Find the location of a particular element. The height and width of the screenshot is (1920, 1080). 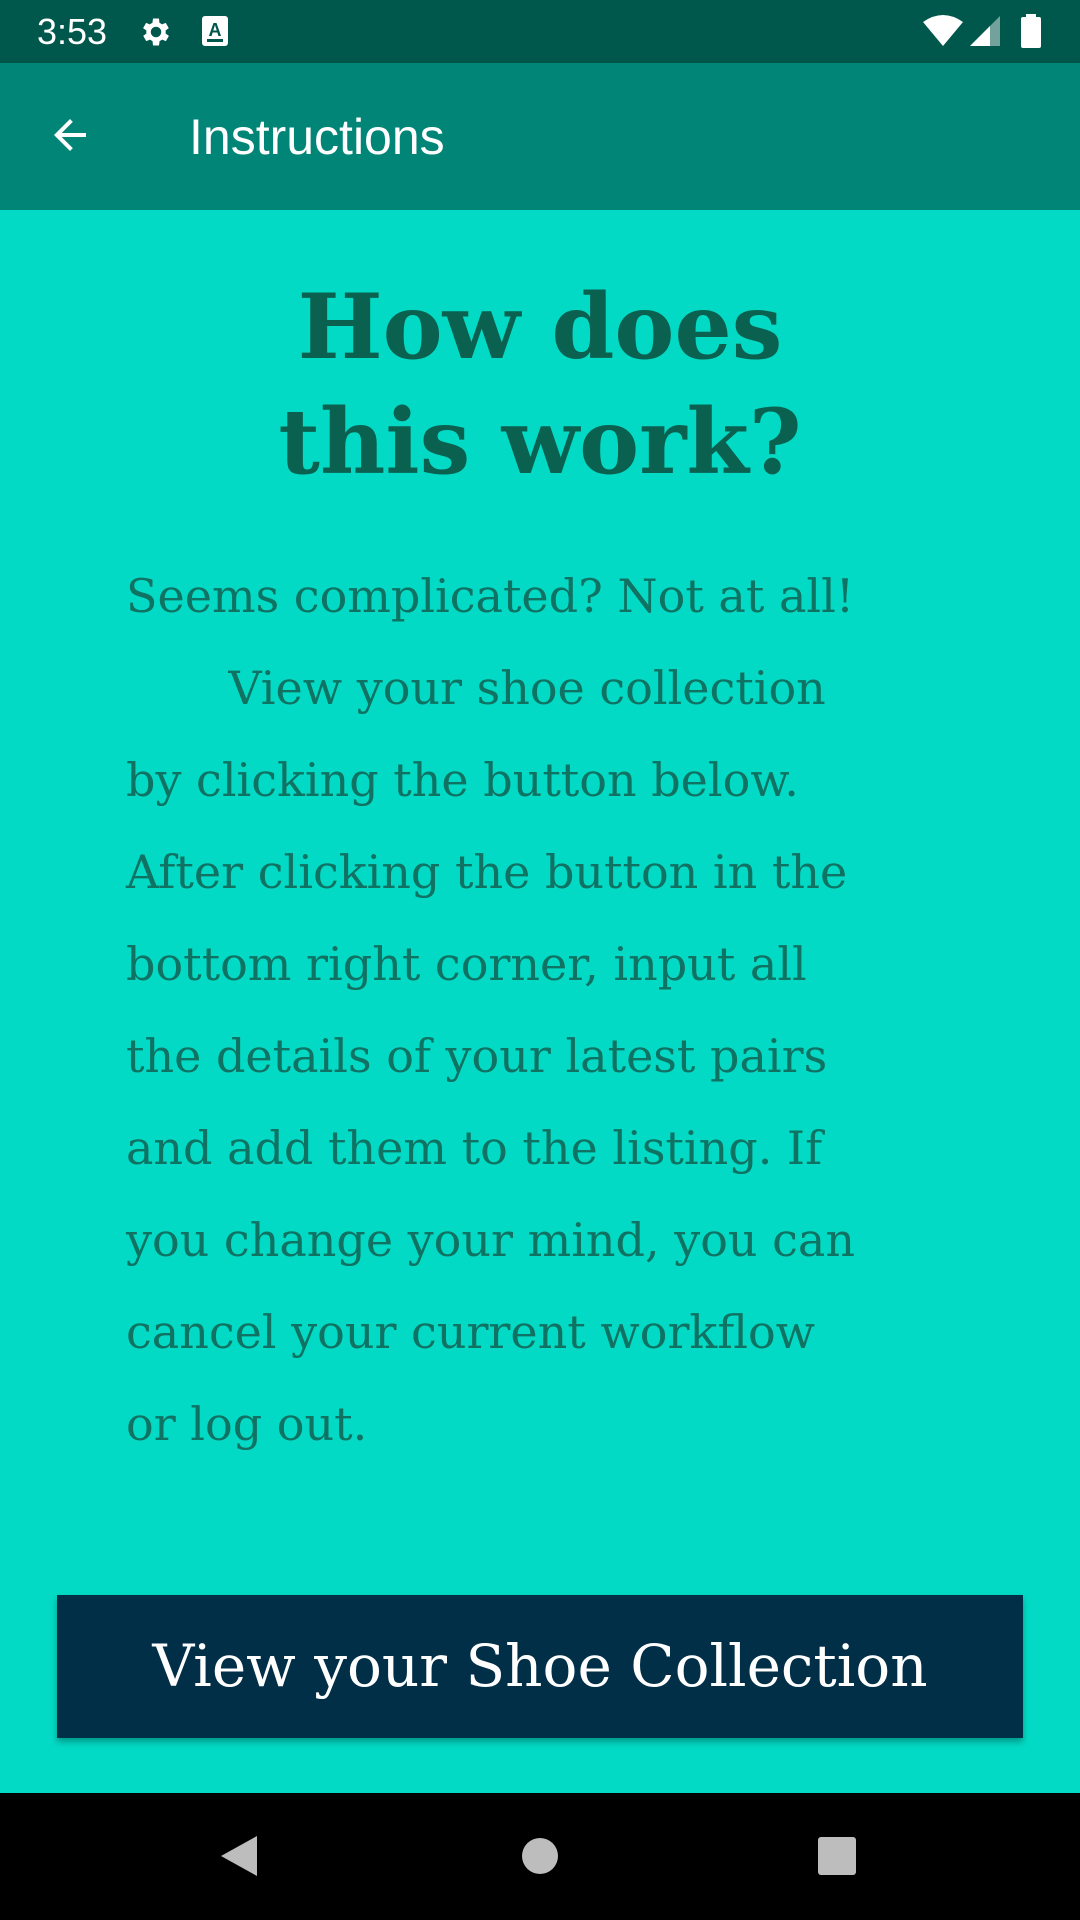

nav-home-button is located at coordinates (540, 1858).